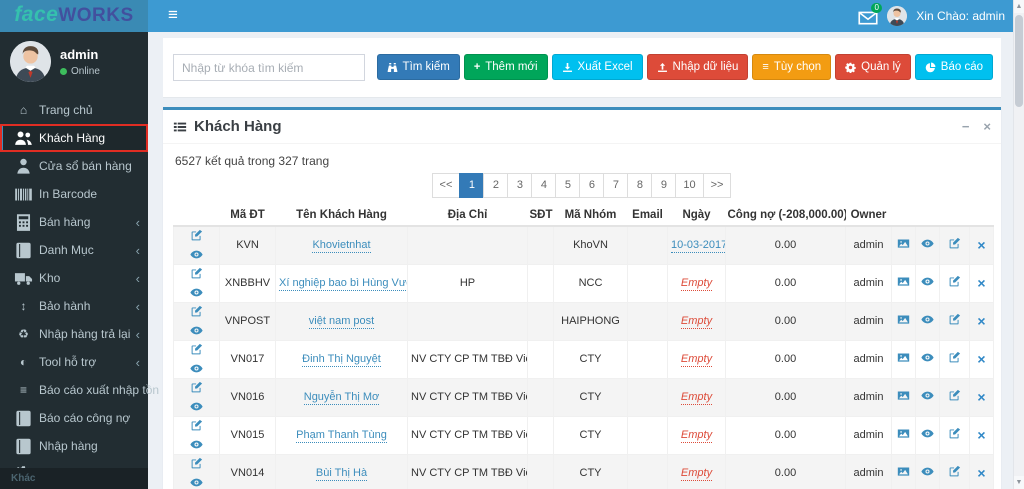 This screenshot has width=1024, height=489. Describe the element at coordinates (74, 138) in the screenshot. I see `sidebar-item-1: Khách Hàng` at that location.